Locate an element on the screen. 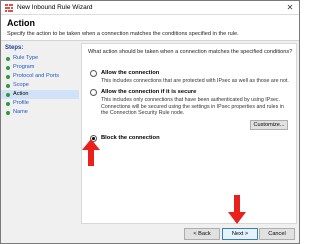 The image size is (320, 244). step-label: Rule Type is located at coordinates (26, 58).